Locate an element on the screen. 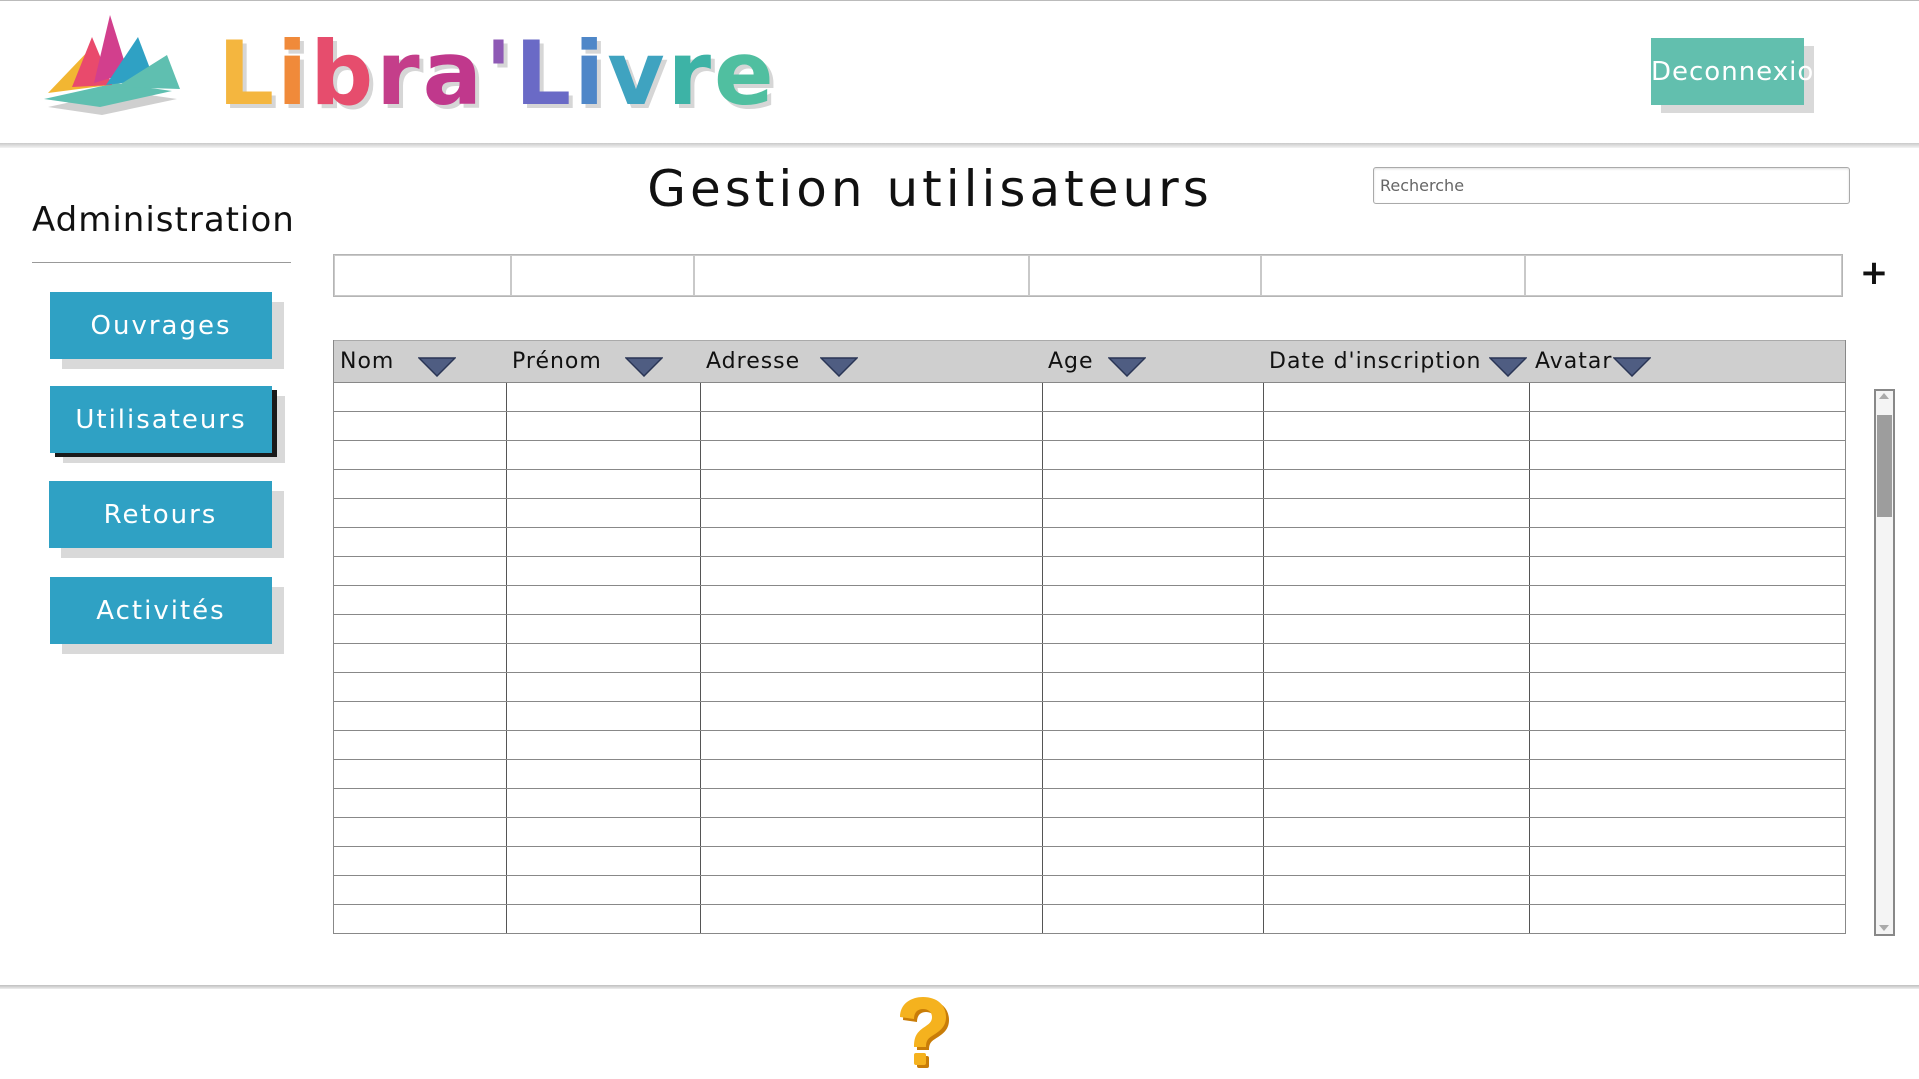 The height and width of the screenshot is (1079, 1919). column-header-age: Age is located at coordinates (1152, 361).